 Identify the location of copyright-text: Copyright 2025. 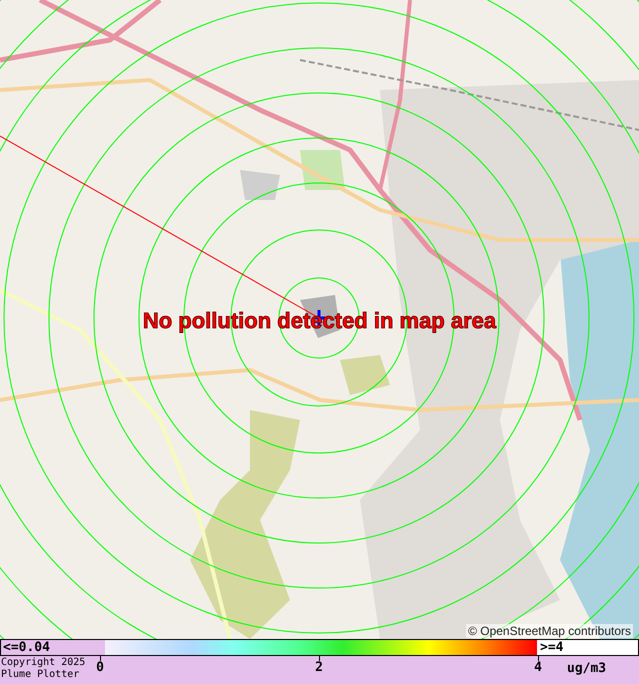
(43, 663).